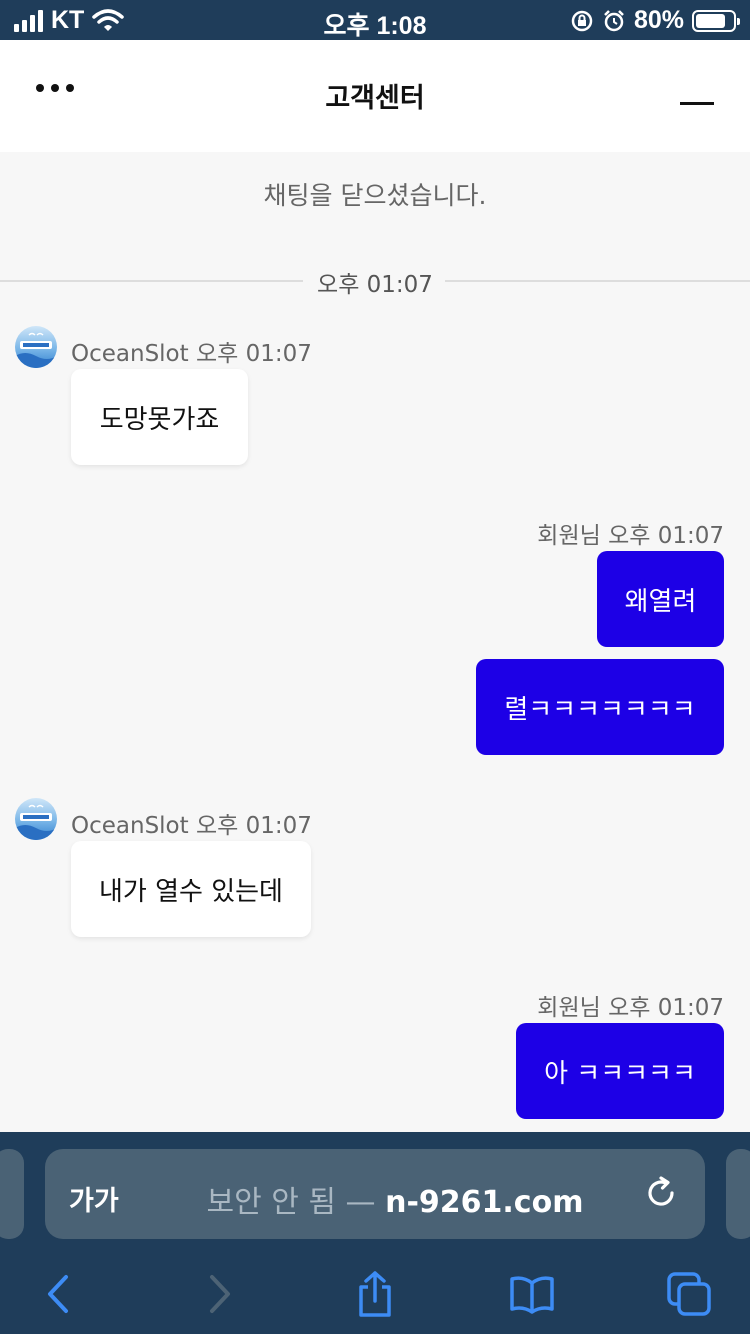 Image resolution: width=750 pixels, height=1334 pixels. I want to click on chat-header: 고객센터, so click(375, 96).